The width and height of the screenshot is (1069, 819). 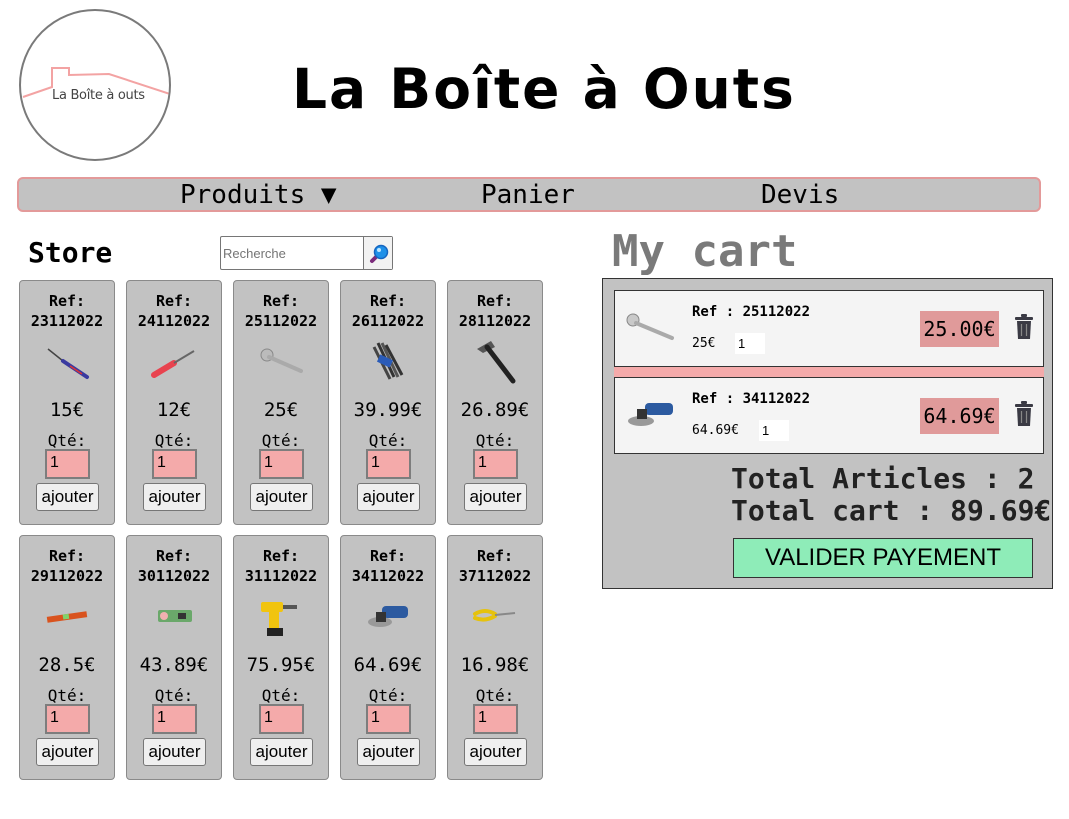 What do you see at coordinates (800, 195) in the screenshot?
I see `nav-devis: Devis` at bounding box center [800, 195].